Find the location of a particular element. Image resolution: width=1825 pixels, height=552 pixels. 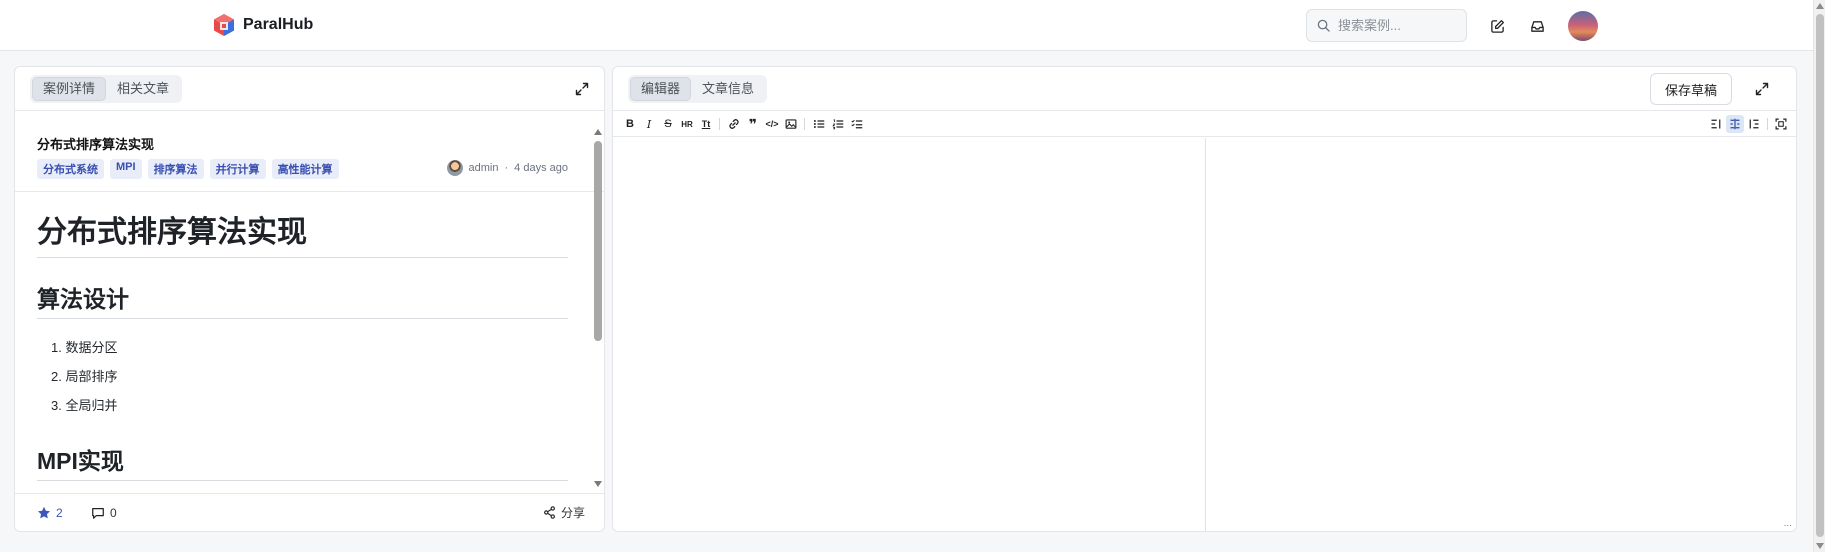

tab-related-articles: 相关文章 is located at coordinates (143, 89).